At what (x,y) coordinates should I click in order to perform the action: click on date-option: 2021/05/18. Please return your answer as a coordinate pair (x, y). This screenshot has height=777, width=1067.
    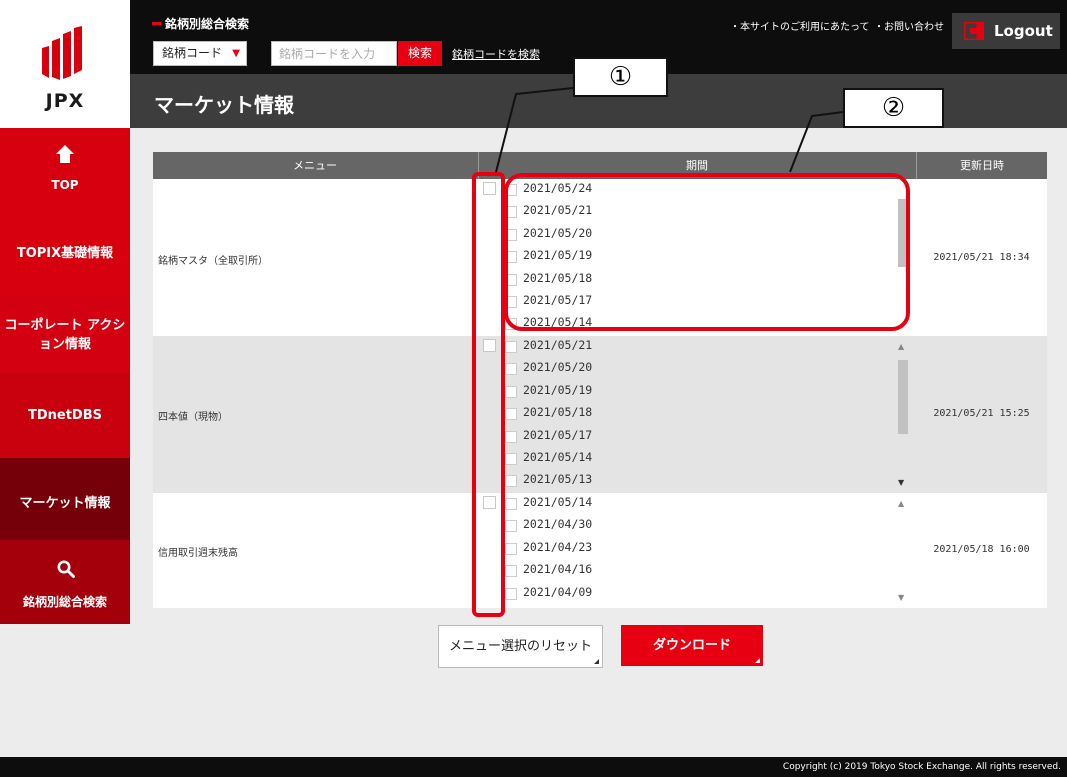
    Looking at the image, I should click on (710, 414).